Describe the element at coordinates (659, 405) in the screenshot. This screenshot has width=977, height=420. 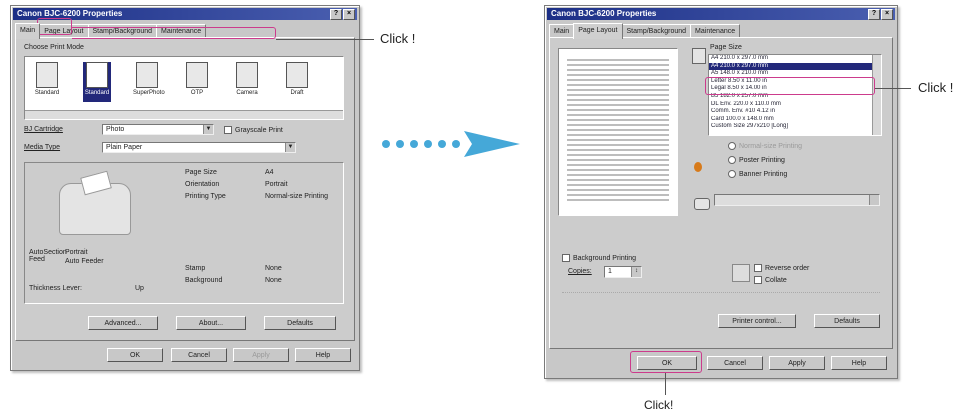
I see `ok-click-callout: Click!` at that location.